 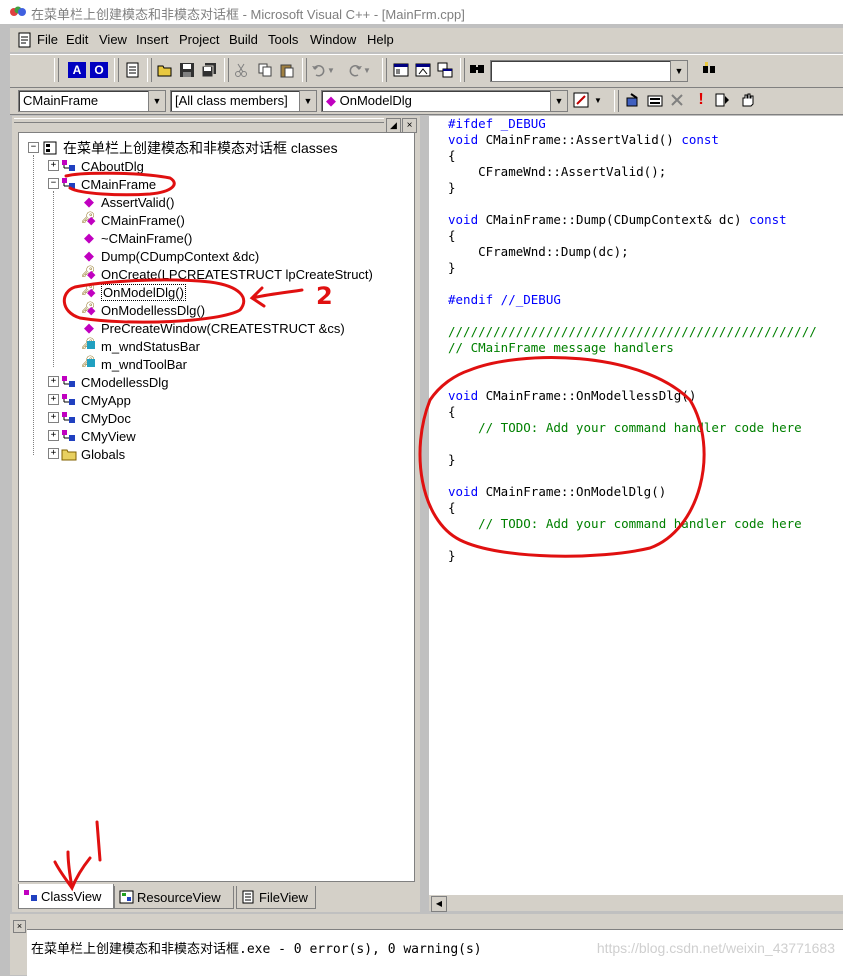 What do you see at coordinates (409, 125) in the screenshot?
I see `close-icon: ×` at bounding box center [409, 125].